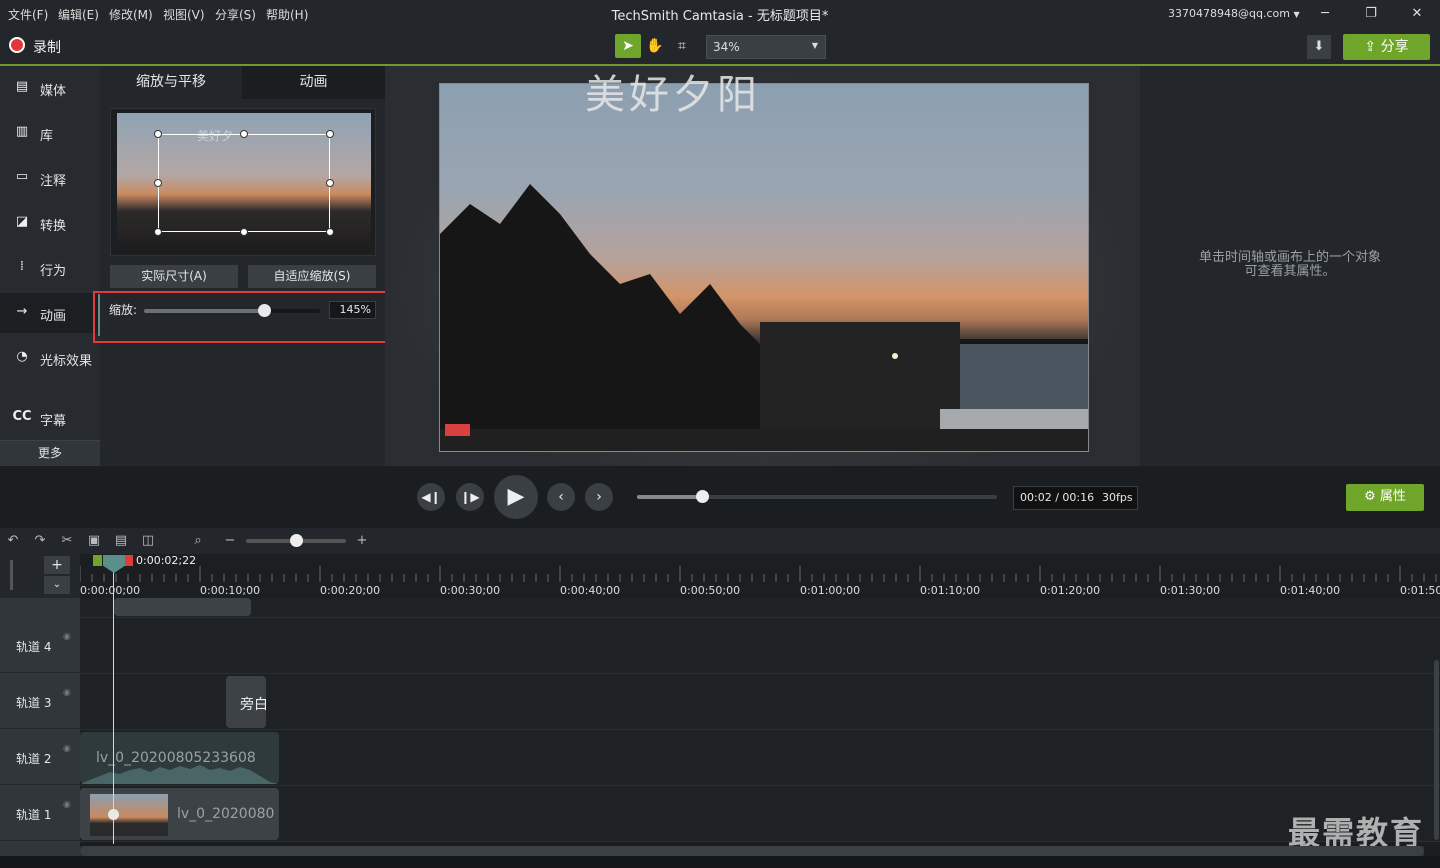 The height and width of the screenshot is (868, 1440). What do you see at coordinates (94, 541) in the screenshot?
I see `copy-icon: ▣` at bounding box center [94, 541].